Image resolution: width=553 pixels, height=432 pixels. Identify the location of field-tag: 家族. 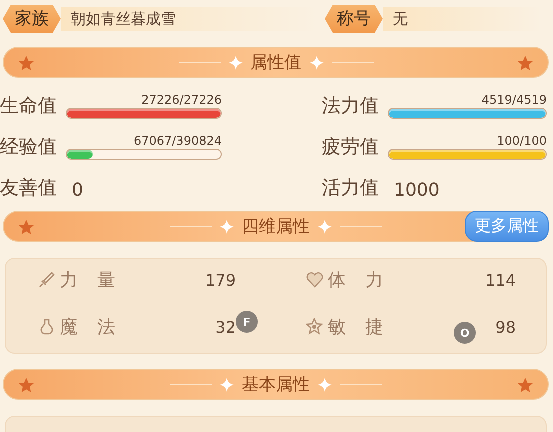
(32, 19).